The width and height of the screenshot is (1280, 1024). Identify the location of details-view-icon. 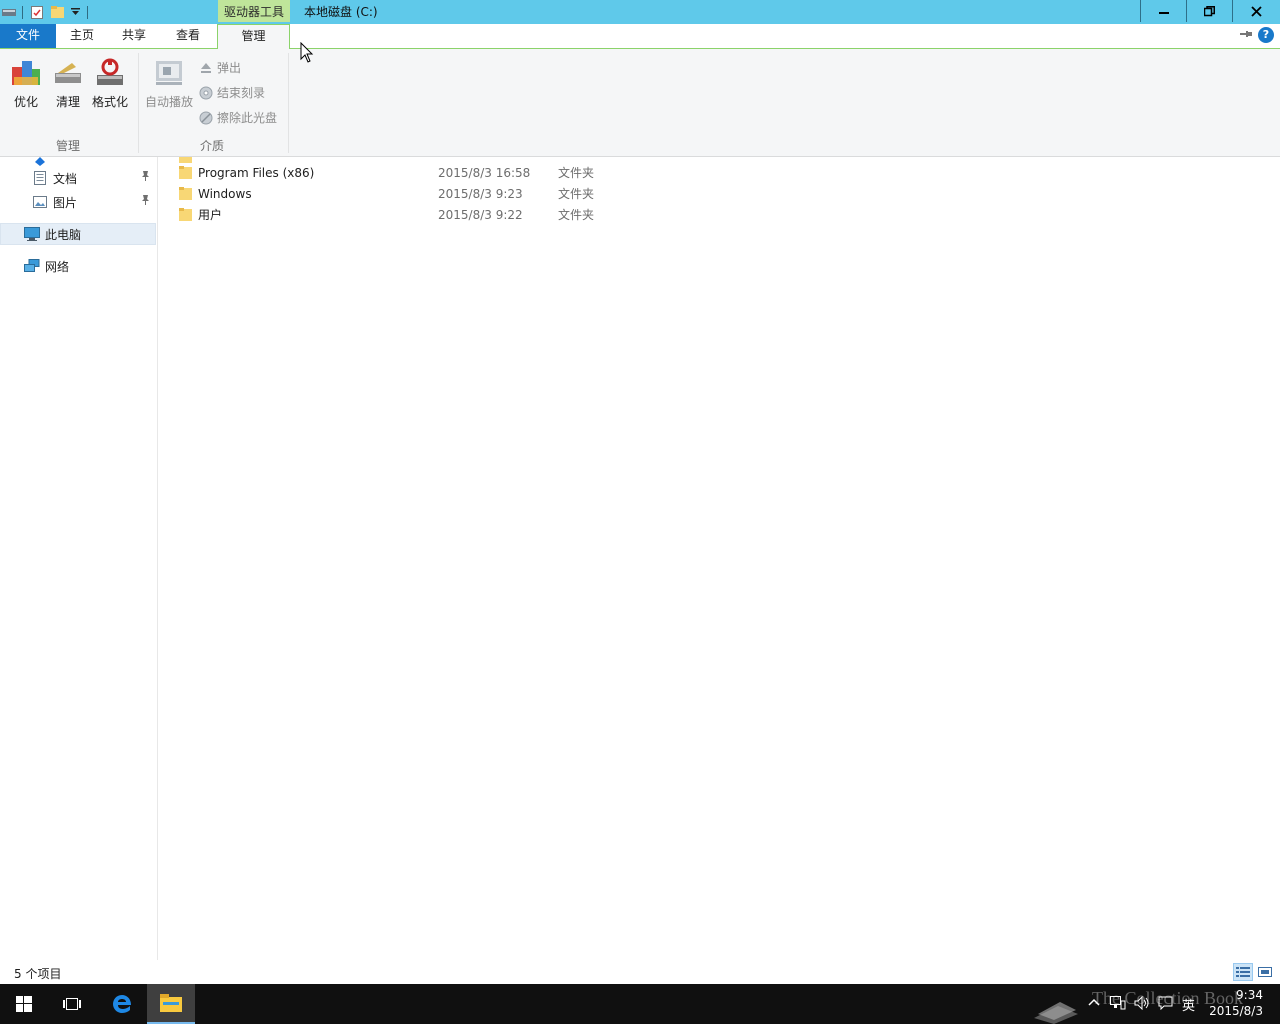
(1243, 972).